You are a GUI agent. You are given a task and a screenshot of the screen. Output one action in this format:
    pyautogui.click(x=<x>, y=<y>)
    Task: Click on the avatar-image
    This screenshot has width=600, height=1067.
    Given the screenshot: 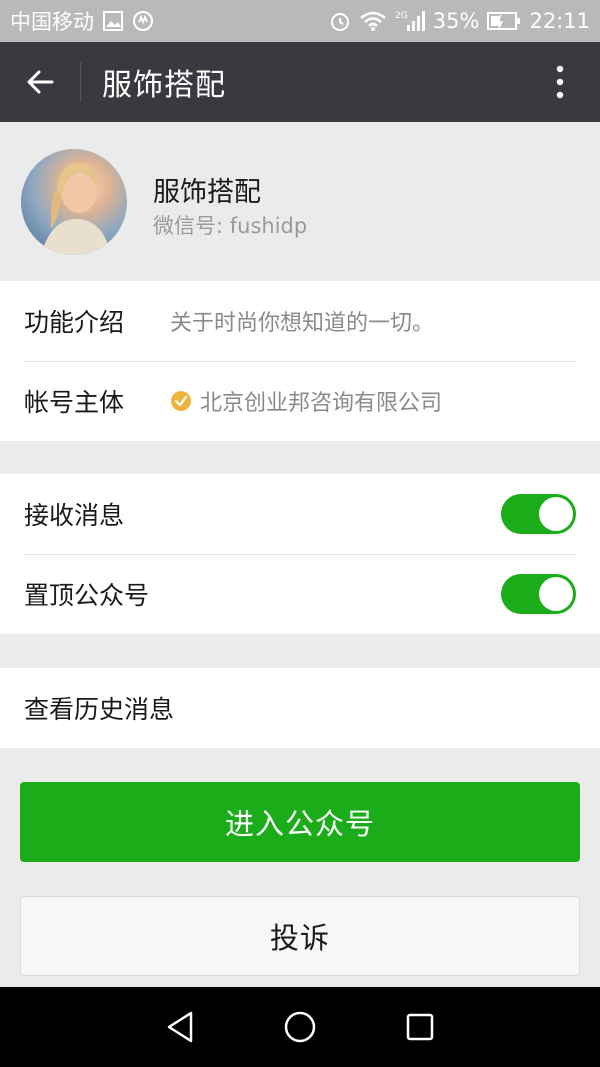 What is the action you would take?
    pyautogui.click(x=76, y=208)
    